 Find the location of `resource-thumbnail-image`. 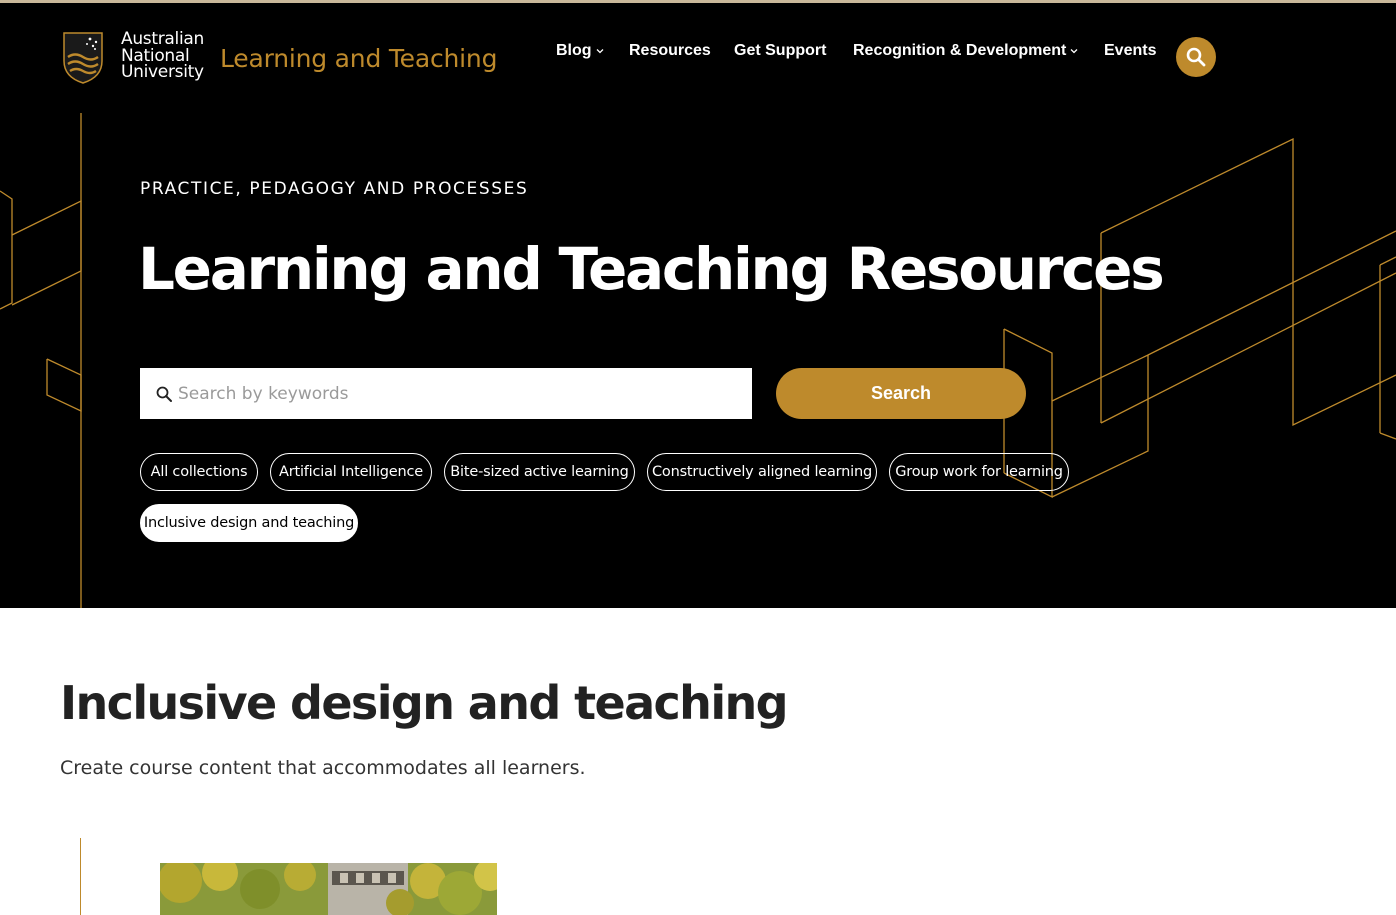

resource-thumbnail-image is located at coordinates (328, 889).